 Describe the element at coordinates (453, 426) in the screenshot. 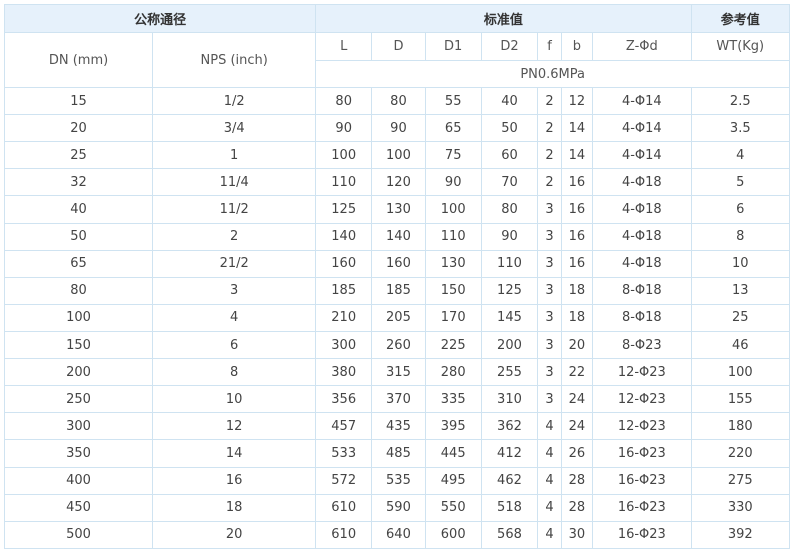

I see `cell-d1: 395` at that location.